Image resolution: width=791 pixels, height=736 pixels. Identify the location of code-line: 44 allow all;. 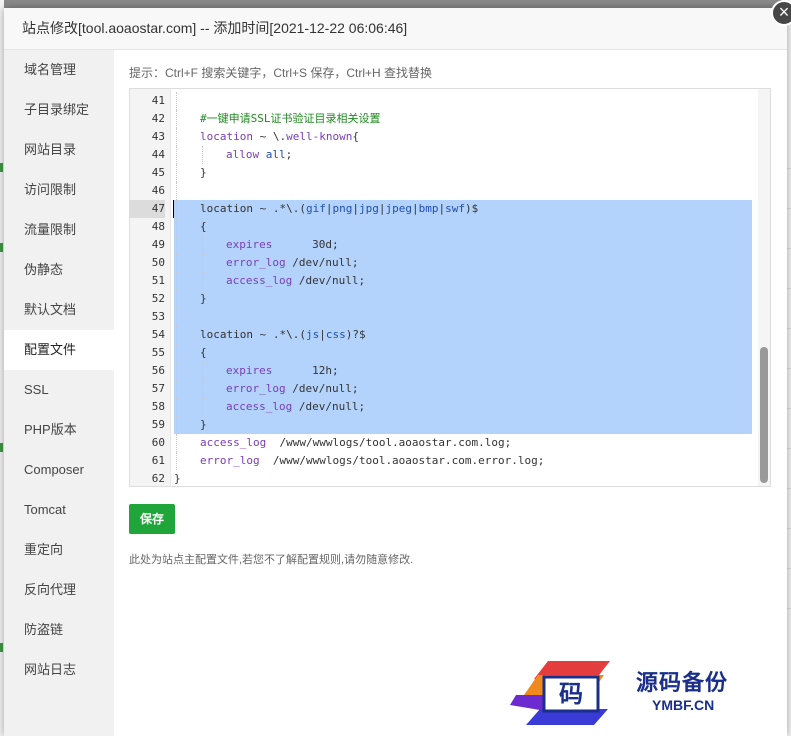
(441, 155).